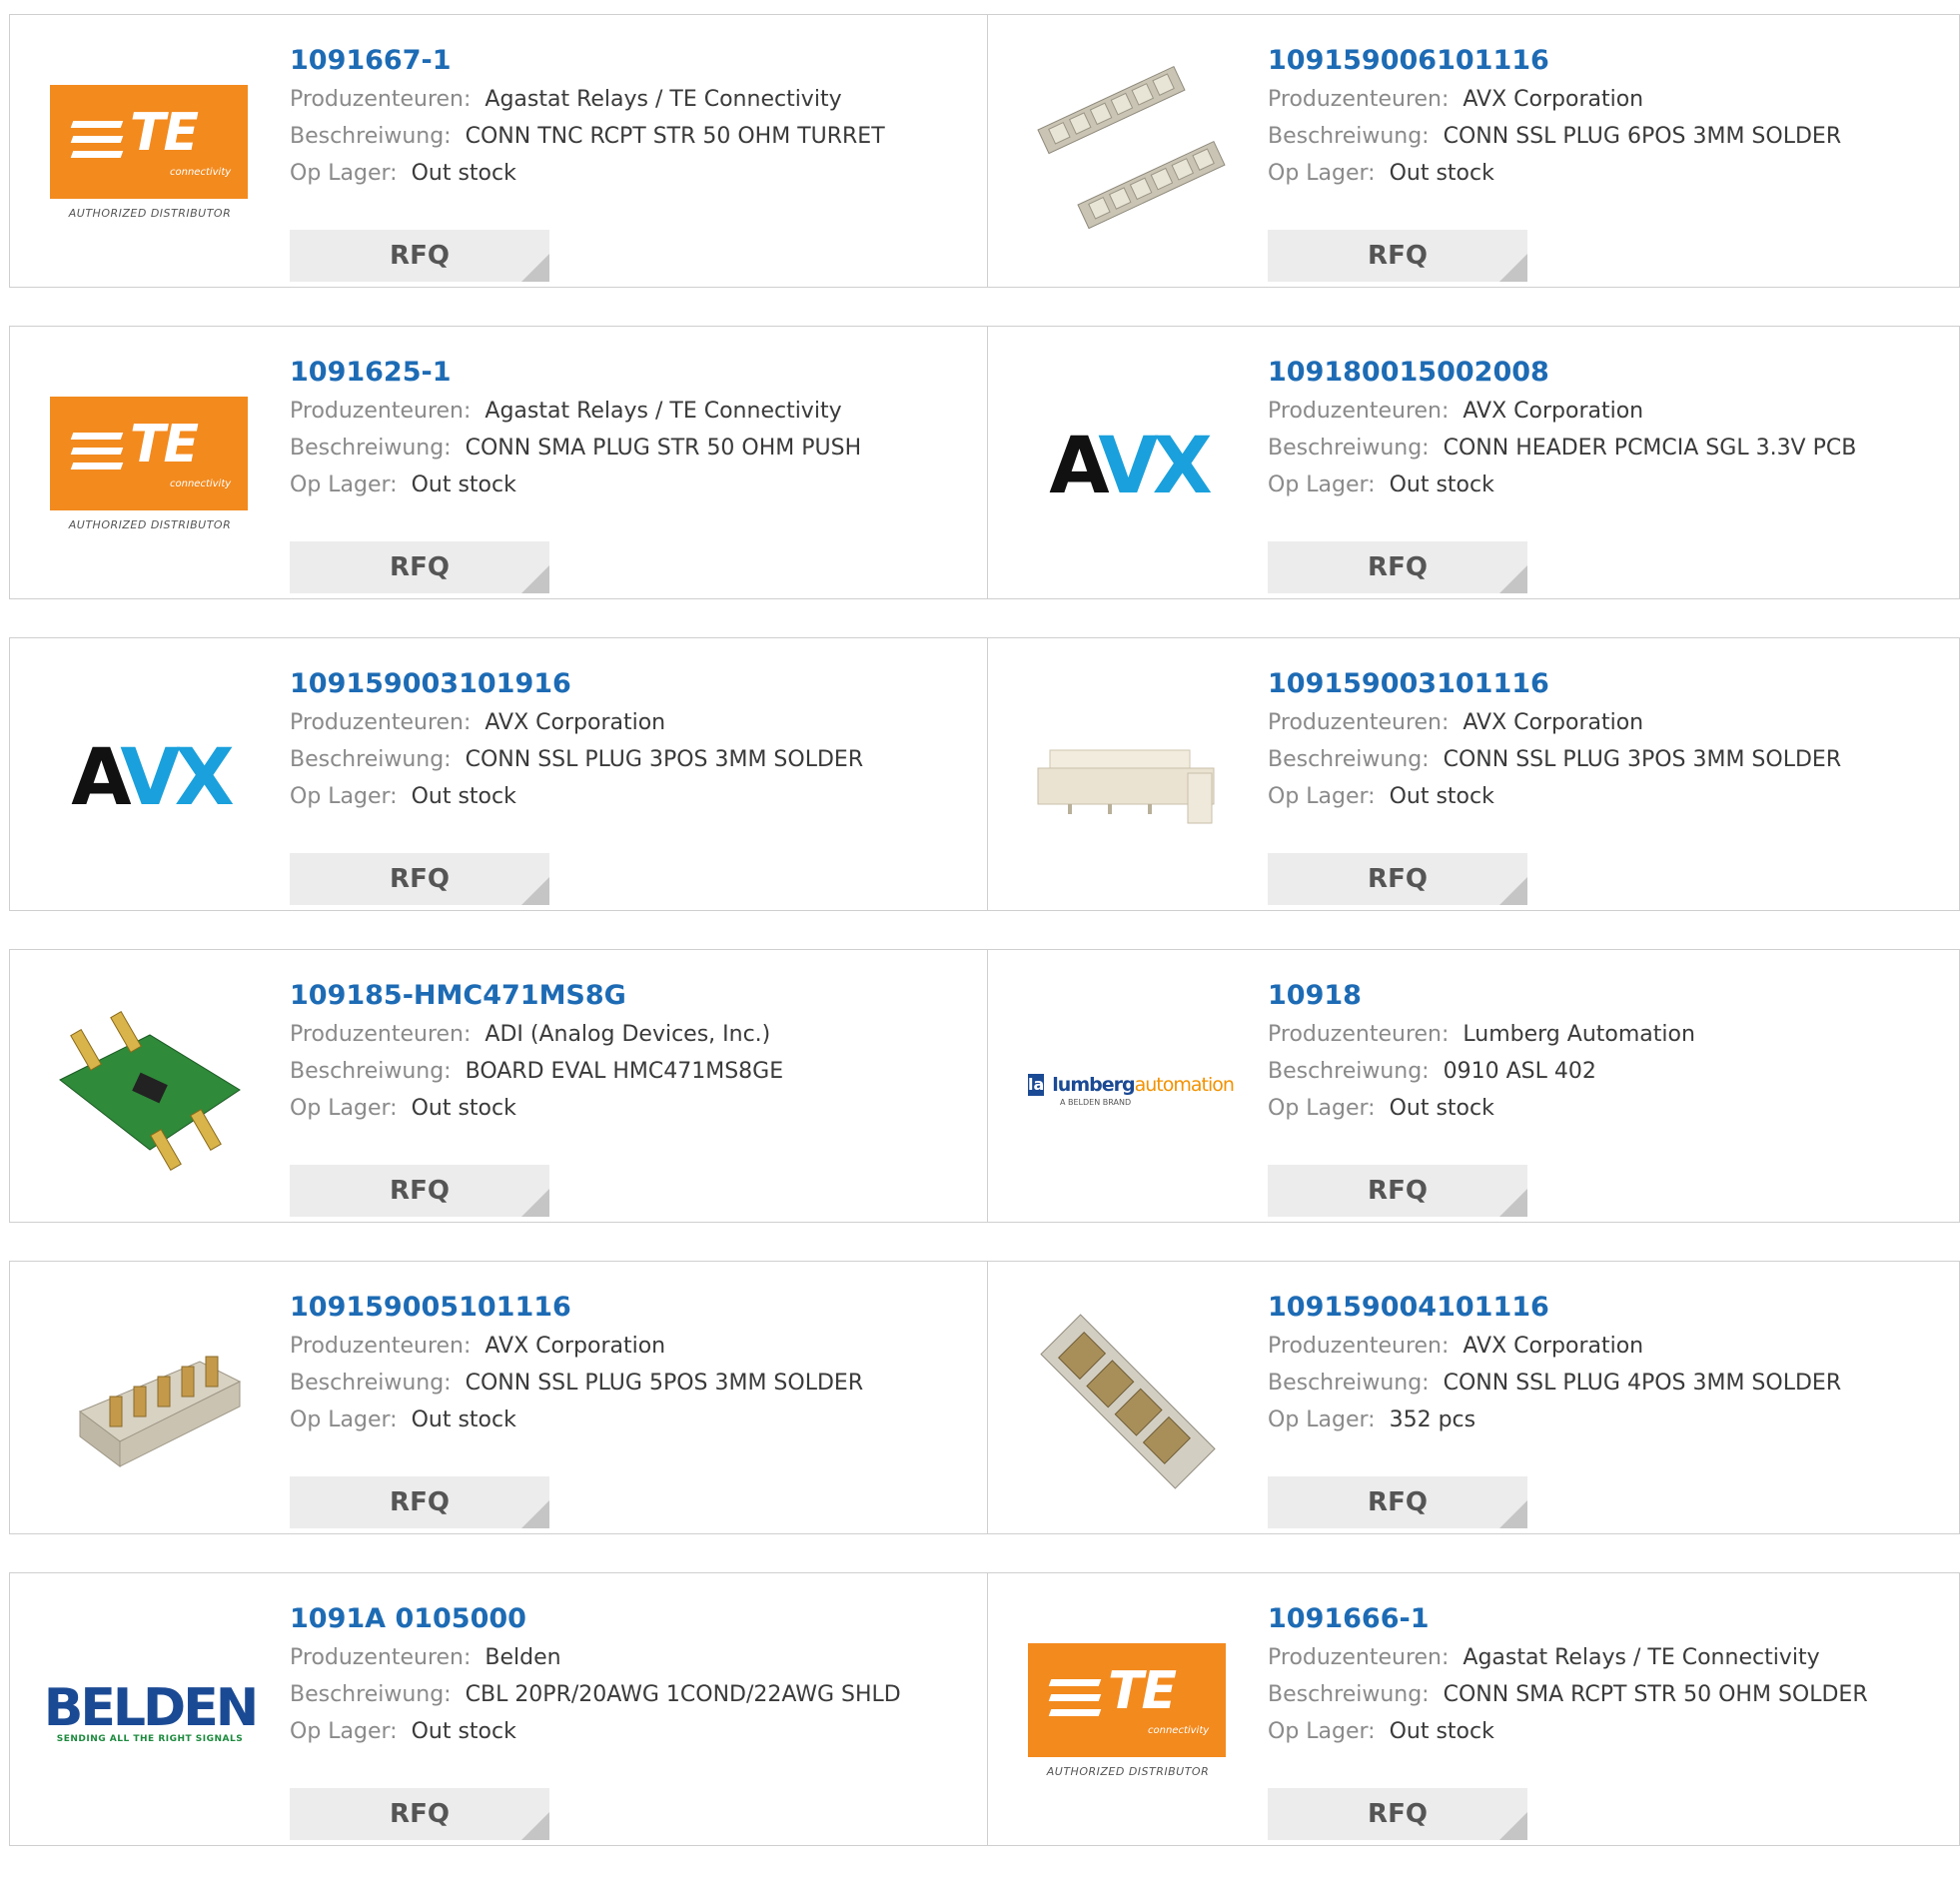  I want to click on part-number-link: 109159003101916, so click(619, 685).